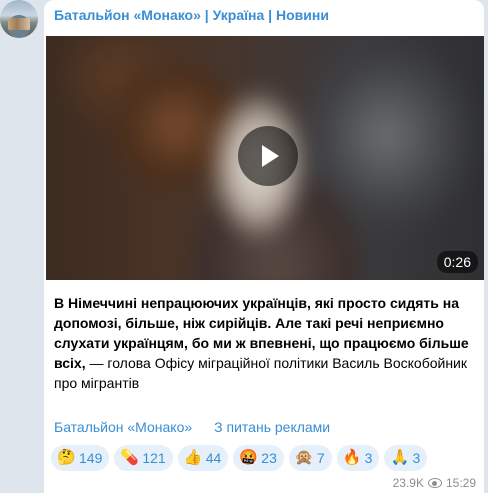  I want to click on channel-avatar, so click(19, 19).